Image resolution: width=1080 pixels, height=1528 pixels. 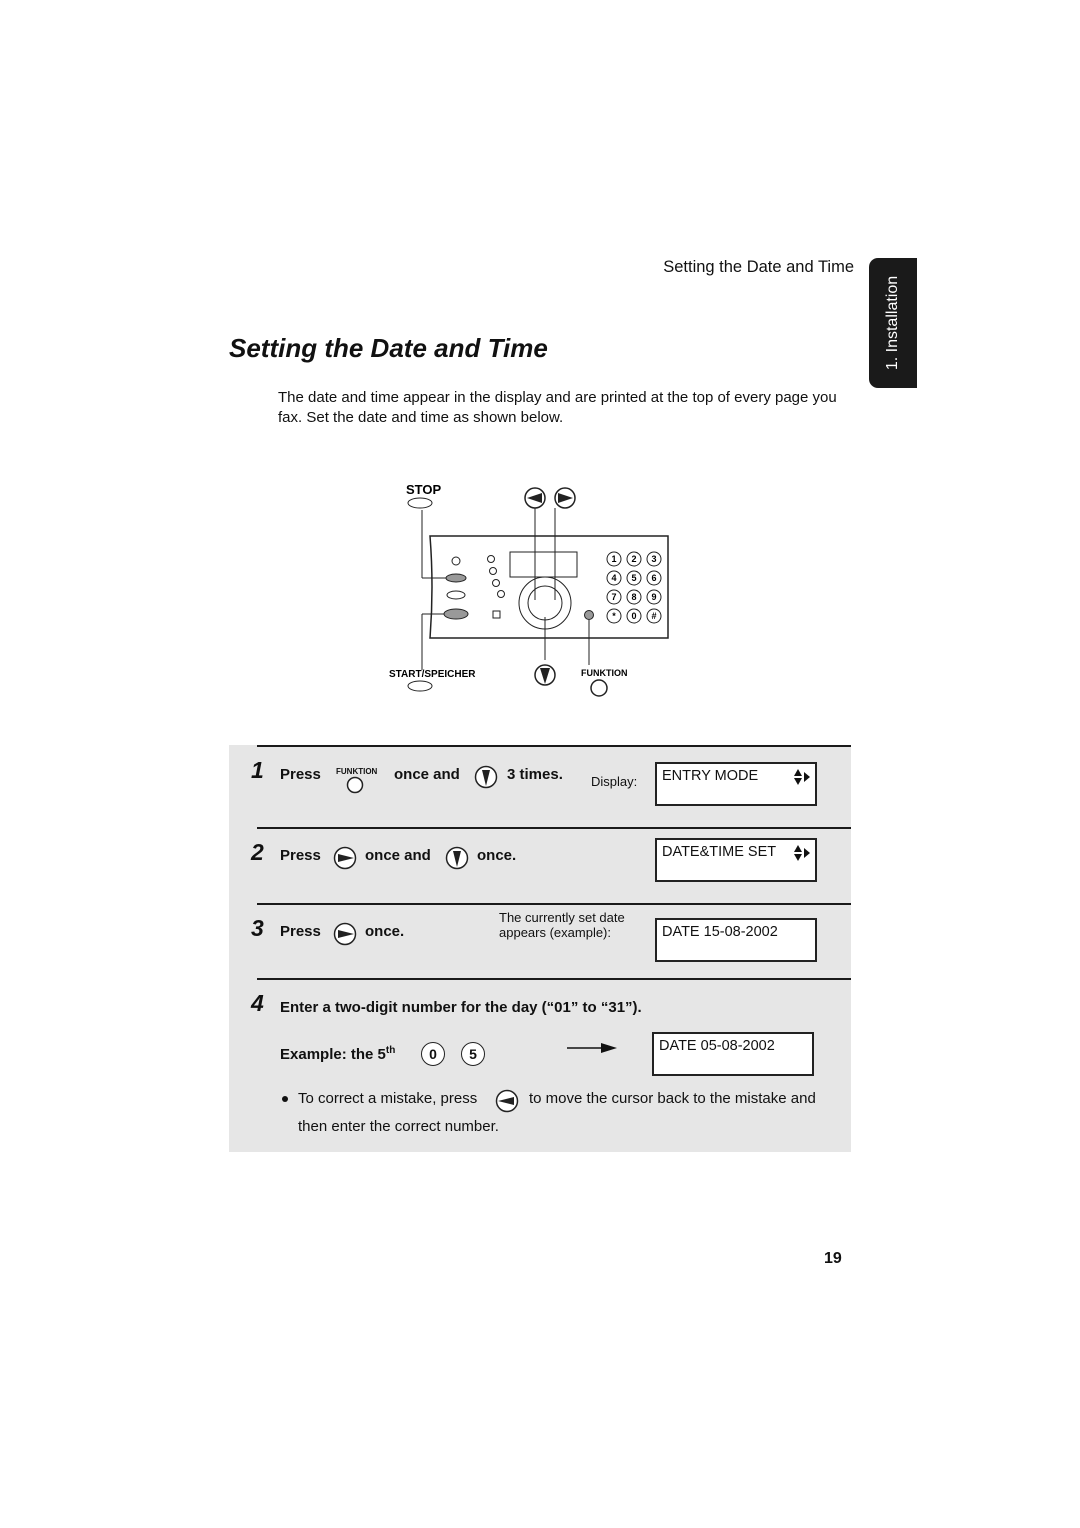 I want to click on superscript: th, so click(x=390, y=1050).